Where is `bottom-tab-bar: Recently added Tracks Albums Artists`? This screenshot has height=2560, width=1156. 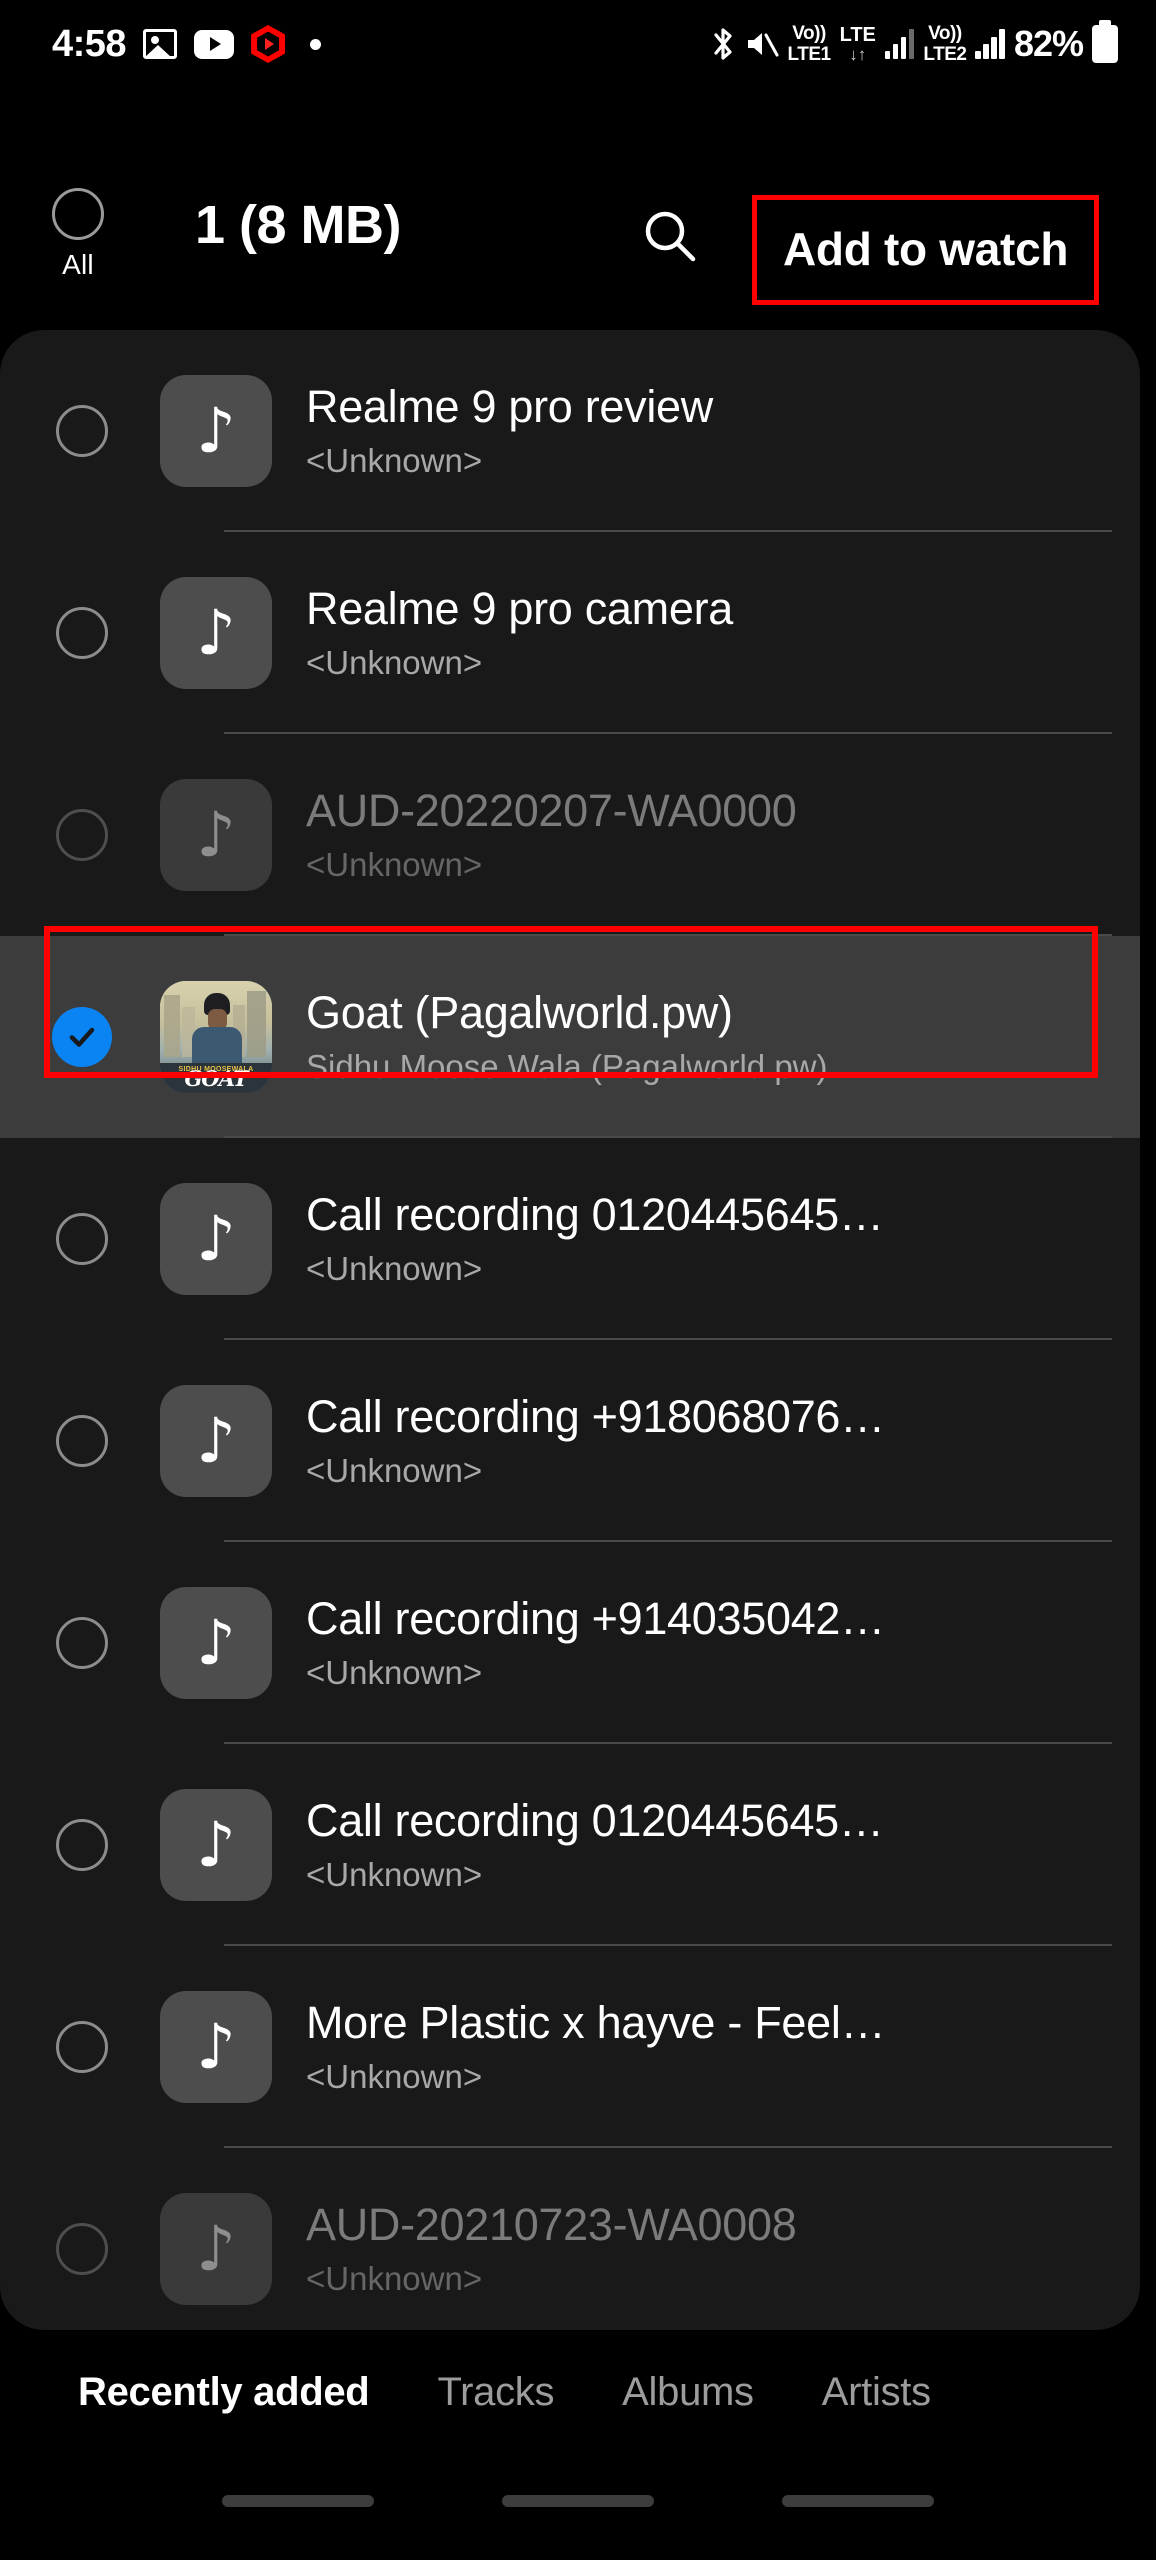 bottom-tab-bar: Recently added Tracks Albums Artists is located at coordinates (578, 2392).